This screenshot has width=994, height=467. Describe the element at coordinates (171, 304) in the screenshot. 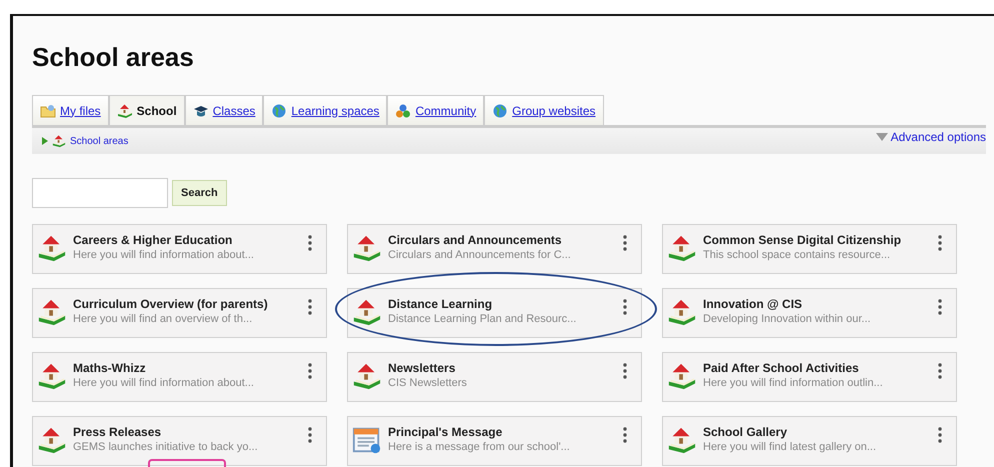

I see `area-title: Curriculum Overview (for parents)` at that location.